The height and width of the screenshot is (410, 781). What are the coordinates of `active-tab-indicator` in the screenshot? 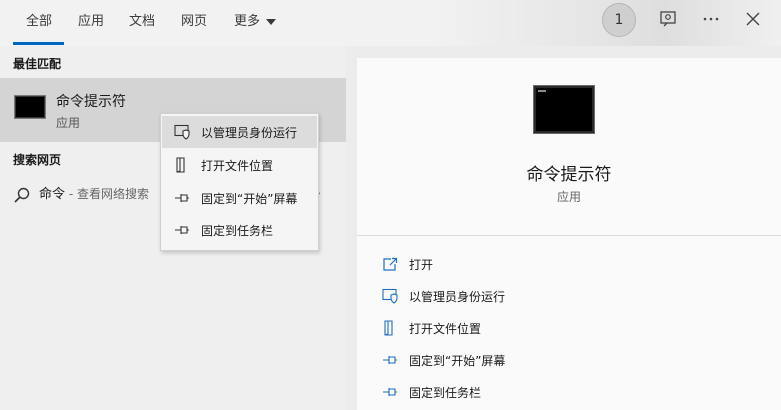 It's located at (38, 43).